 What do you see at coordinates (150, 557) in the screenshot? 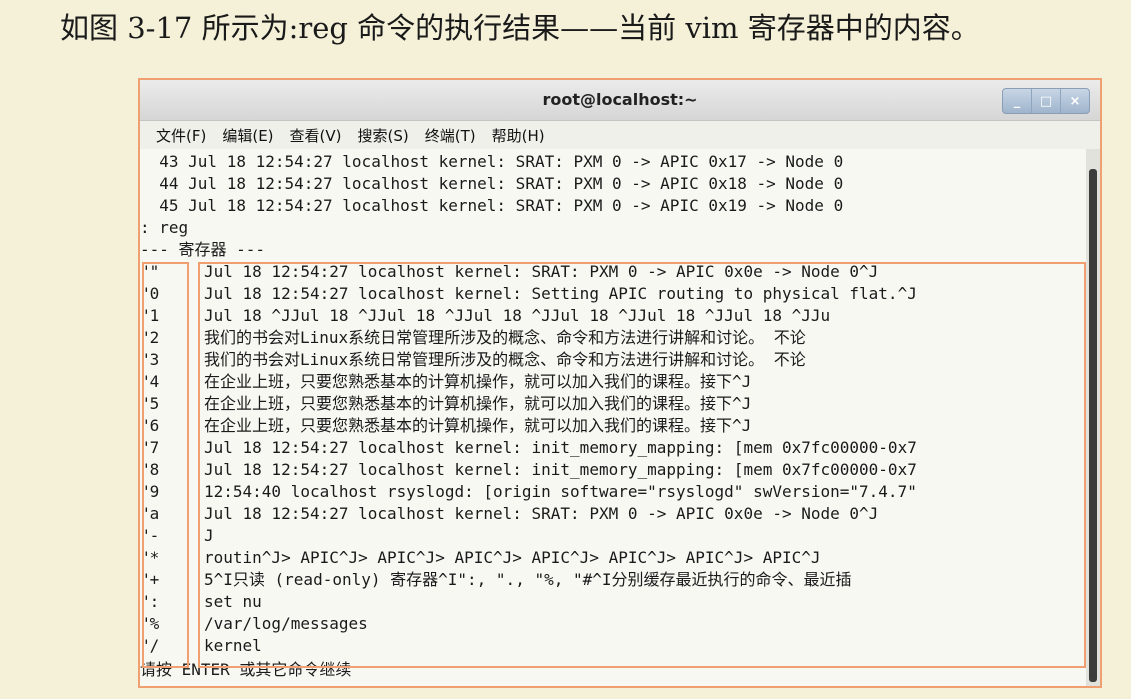
I see `register-name: "*` at bounding box center [150, 557].